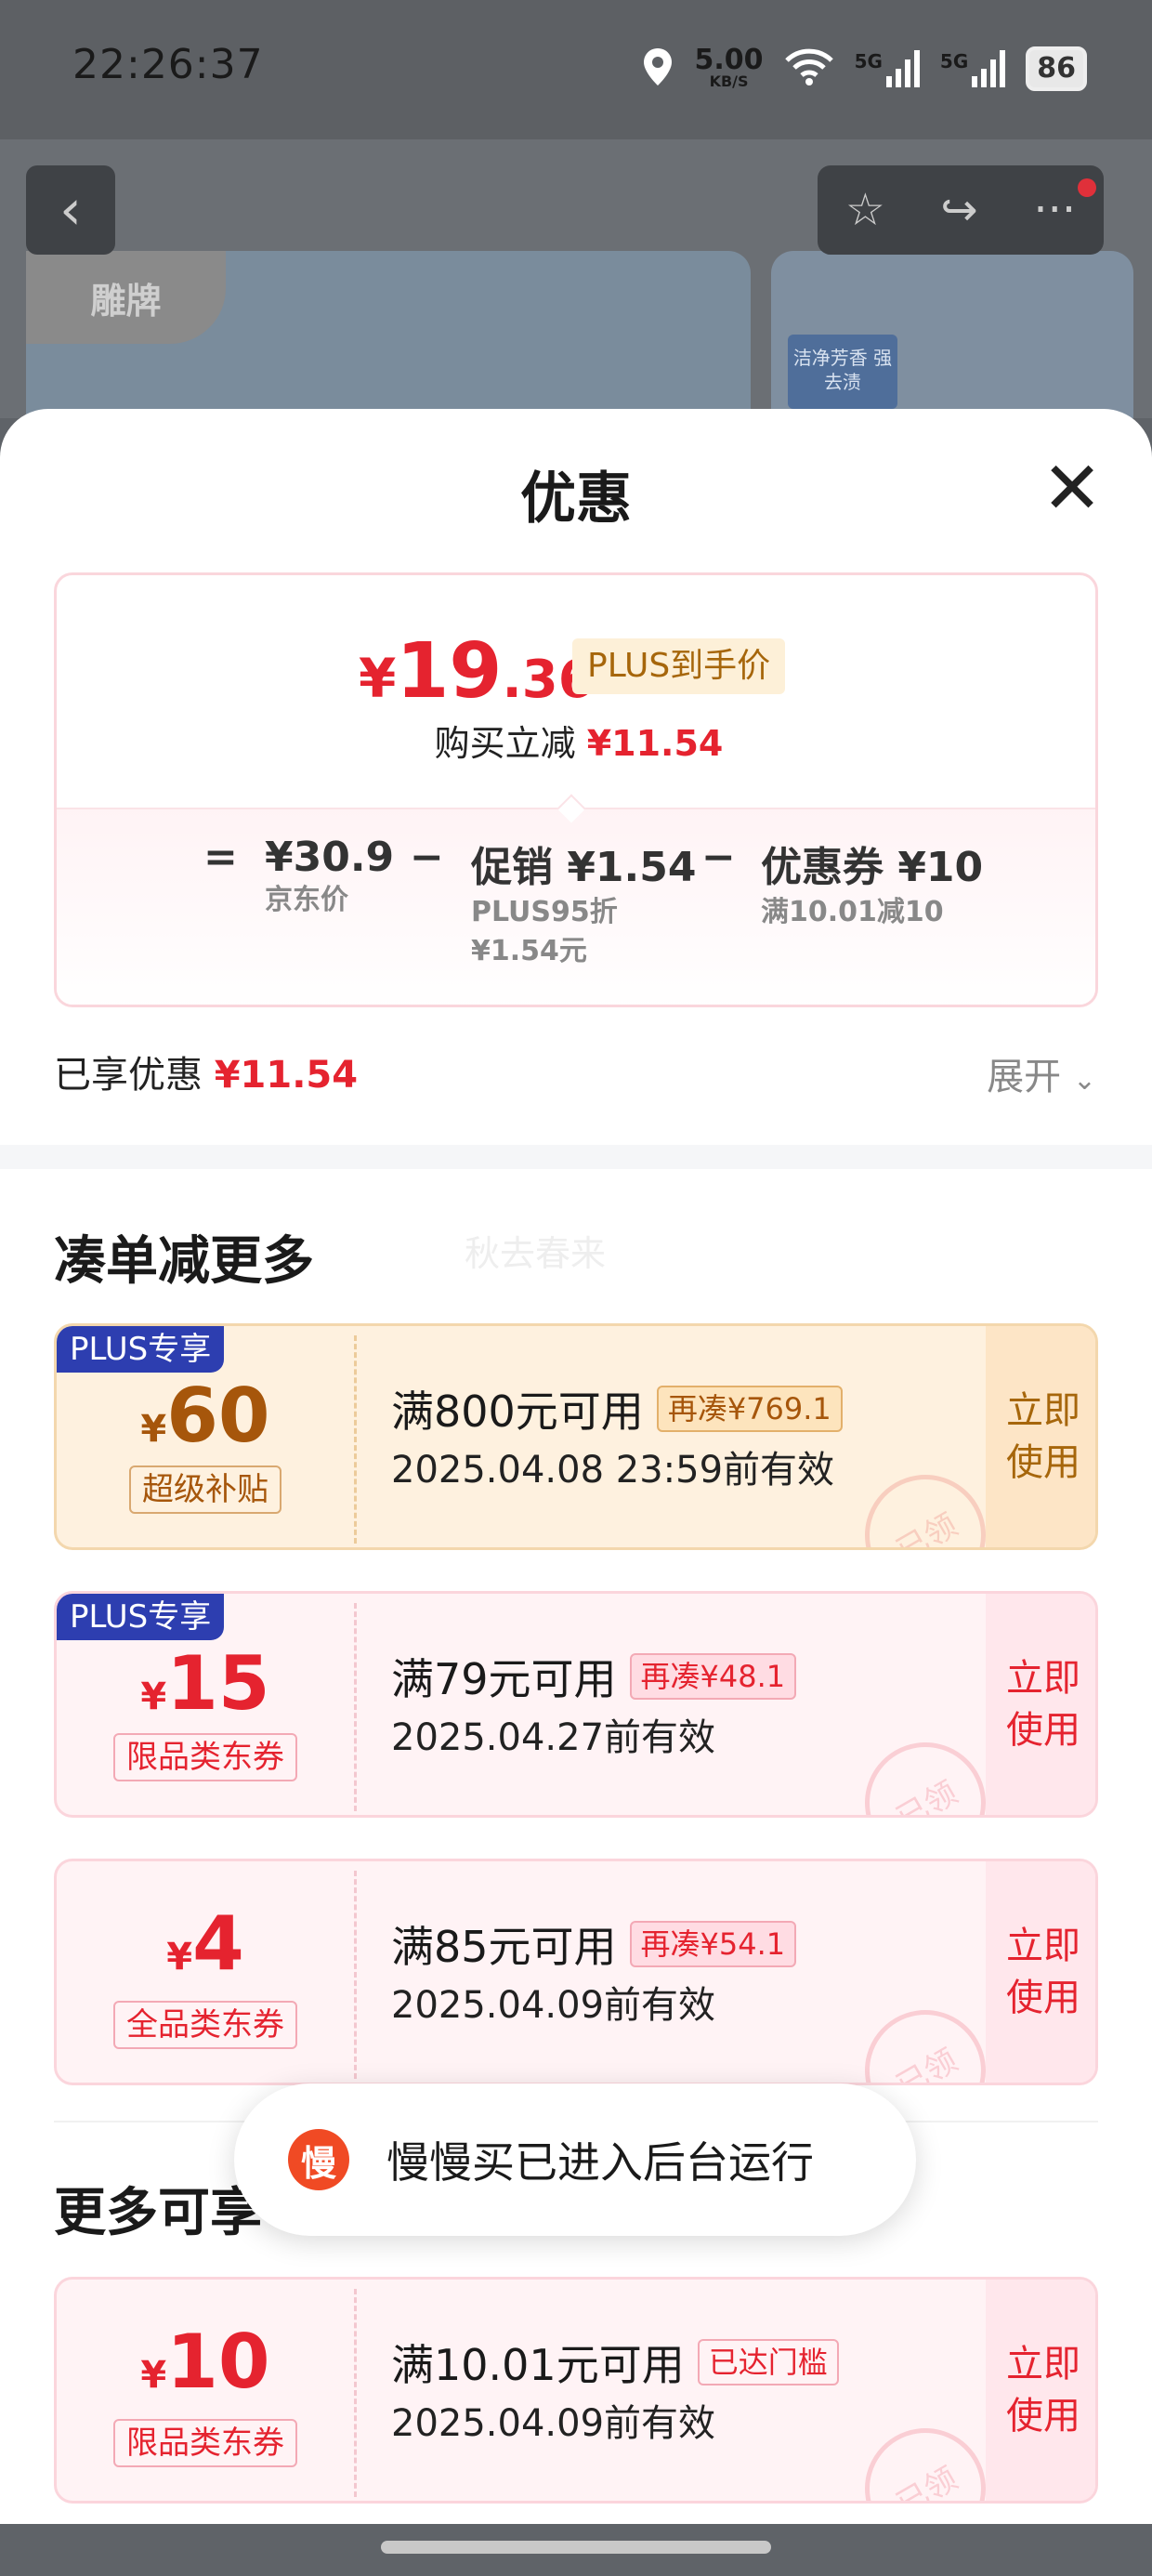 This screenshot has width=1152, height=2576. What do you see at coordinates (576, 2547) in the screenshot?
I see `home-indicator` at bounding box center [576, 2547].